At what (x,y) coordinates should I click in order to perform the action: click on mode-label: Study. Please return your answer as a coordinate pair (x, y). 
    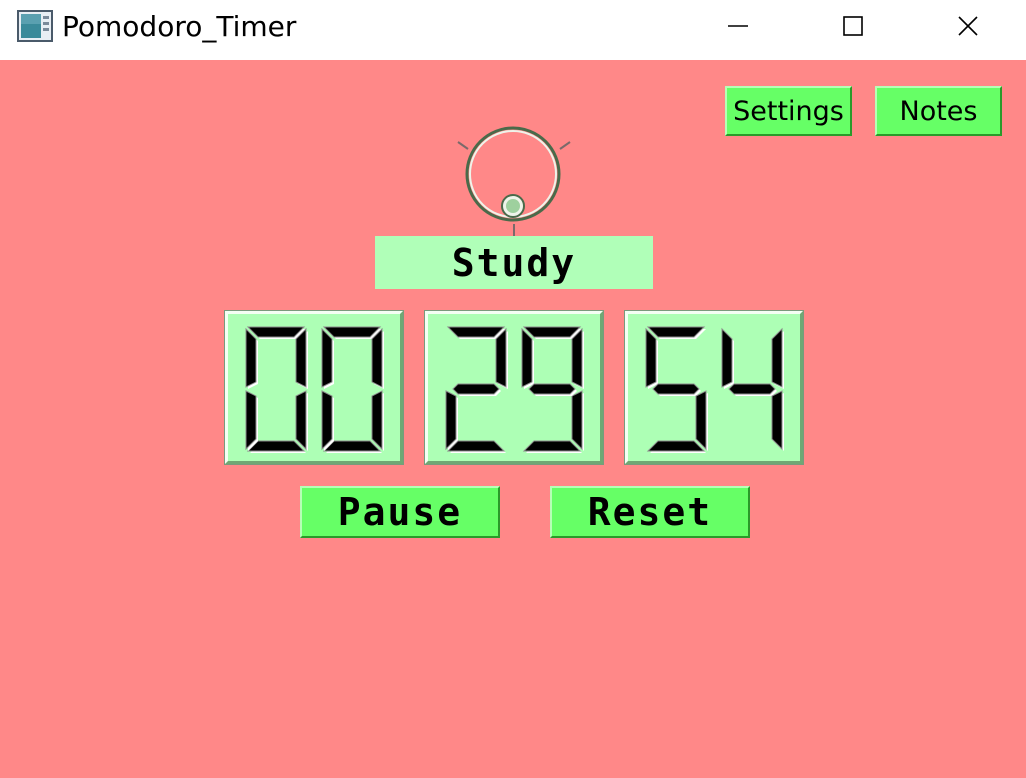
    Looking at the image, I should click on (514, 262).